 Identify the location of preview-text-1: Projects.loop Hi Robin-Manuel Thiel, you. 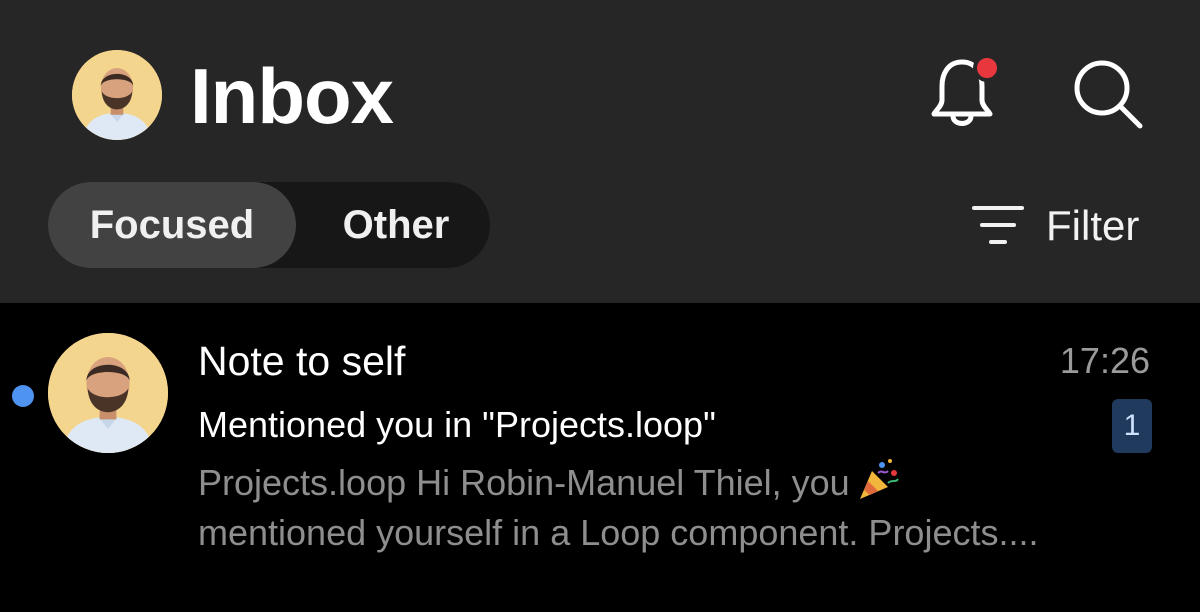
(524, 482).